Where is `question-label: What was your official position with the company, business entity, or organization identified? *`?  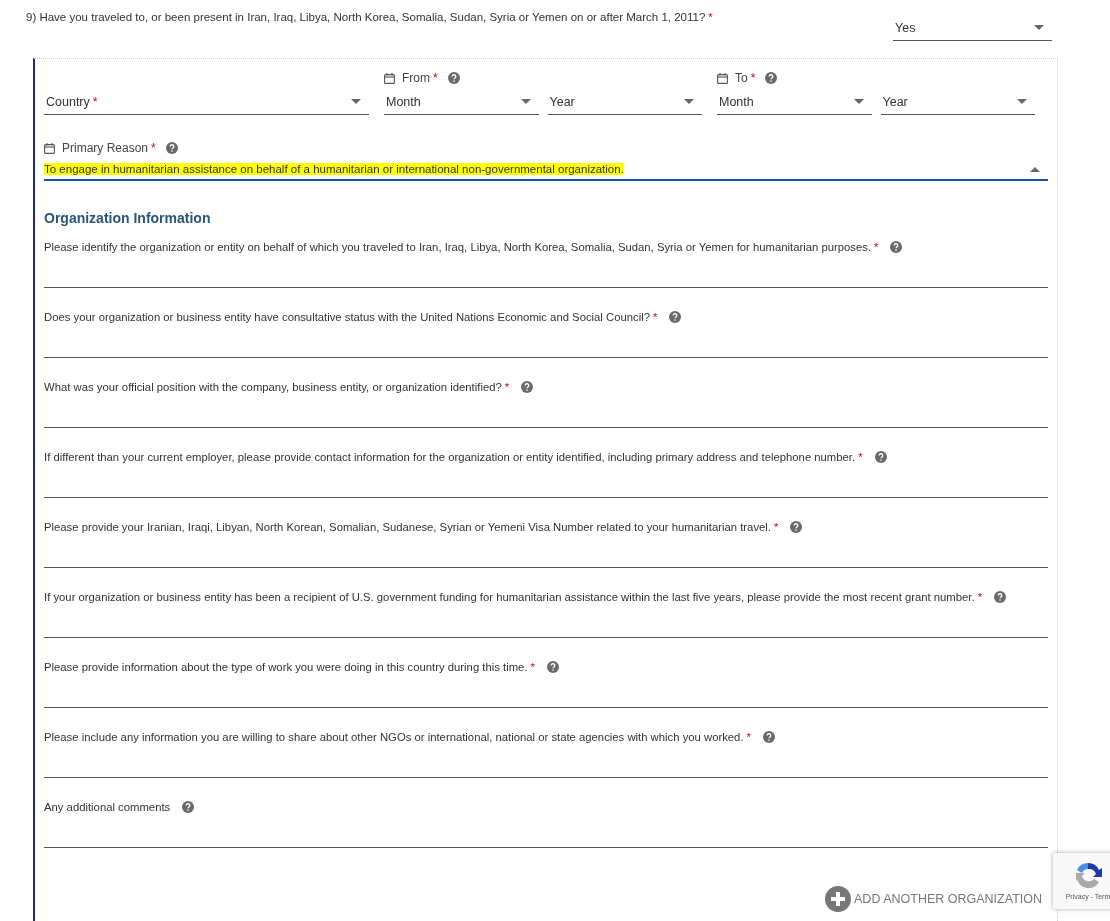
question-label: What was your official position with the company, business entity, or organization identified? * is located at coordinates (277, 387).